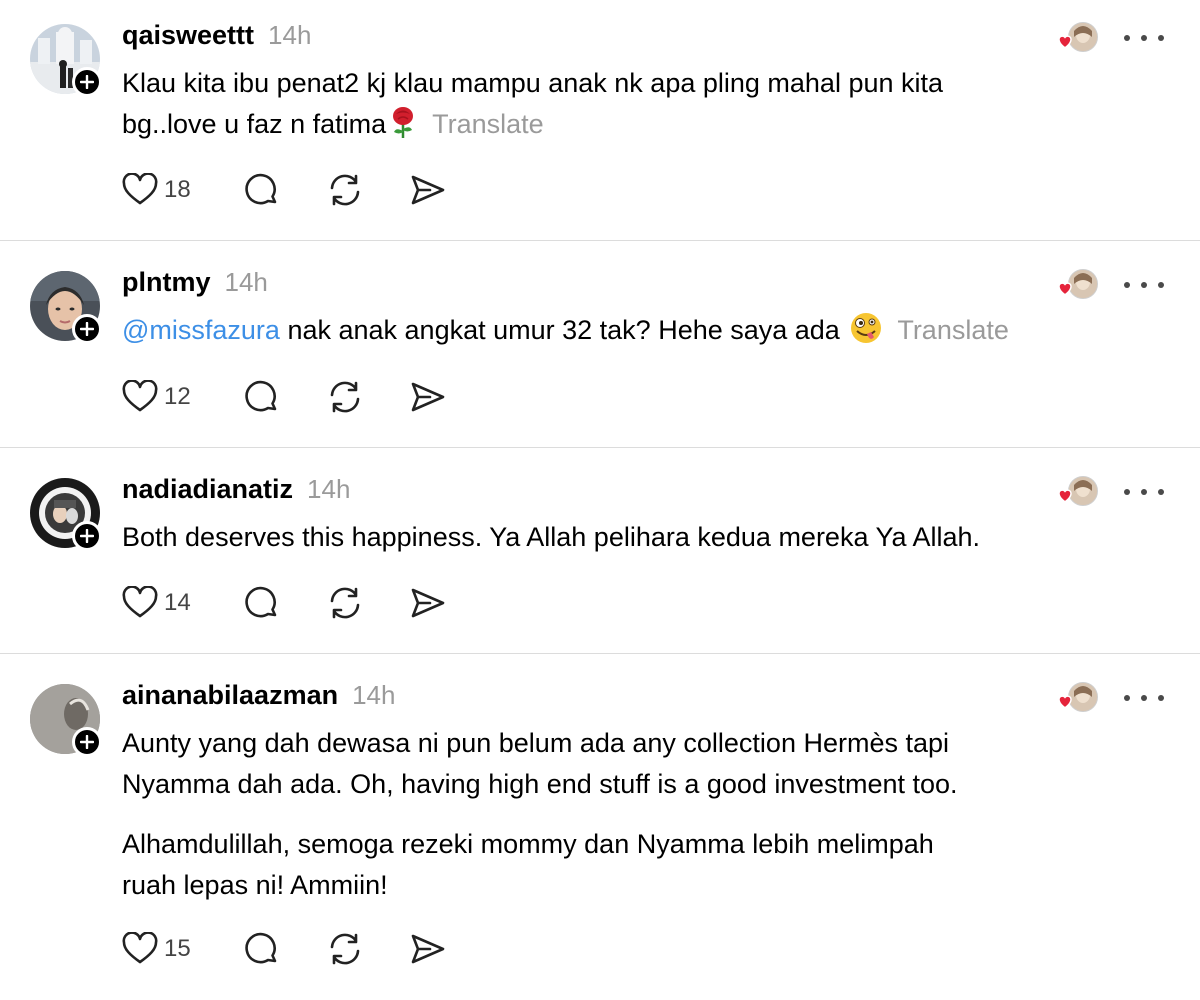 This screenshot has height=1000, width=1200. Describe the element at coordinates (201, 330) in the screenshot. I see `mention-link: @missfazura` at that location.